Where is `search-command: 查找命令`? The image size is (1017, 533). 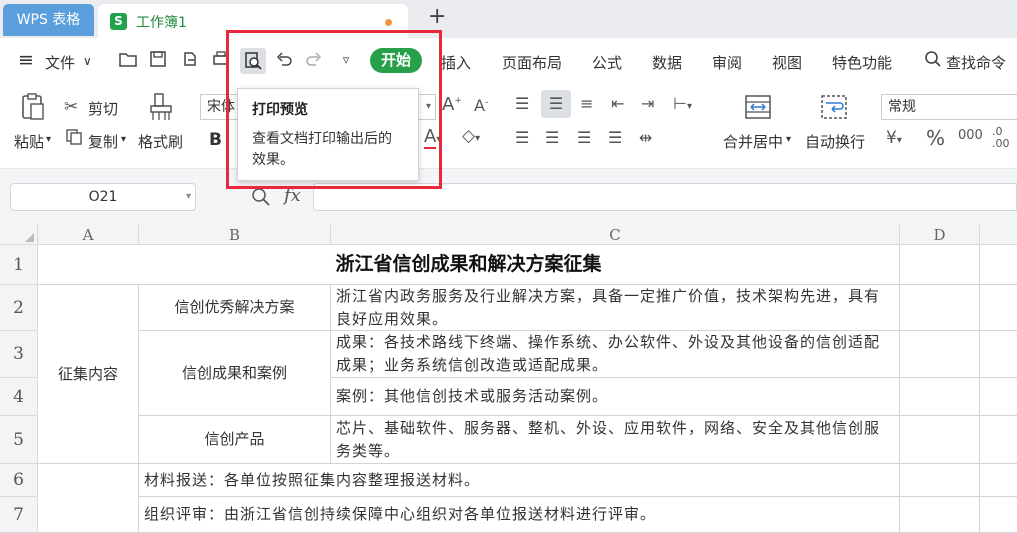
search-command: 查找命令 is located at coordinates (976, 62).